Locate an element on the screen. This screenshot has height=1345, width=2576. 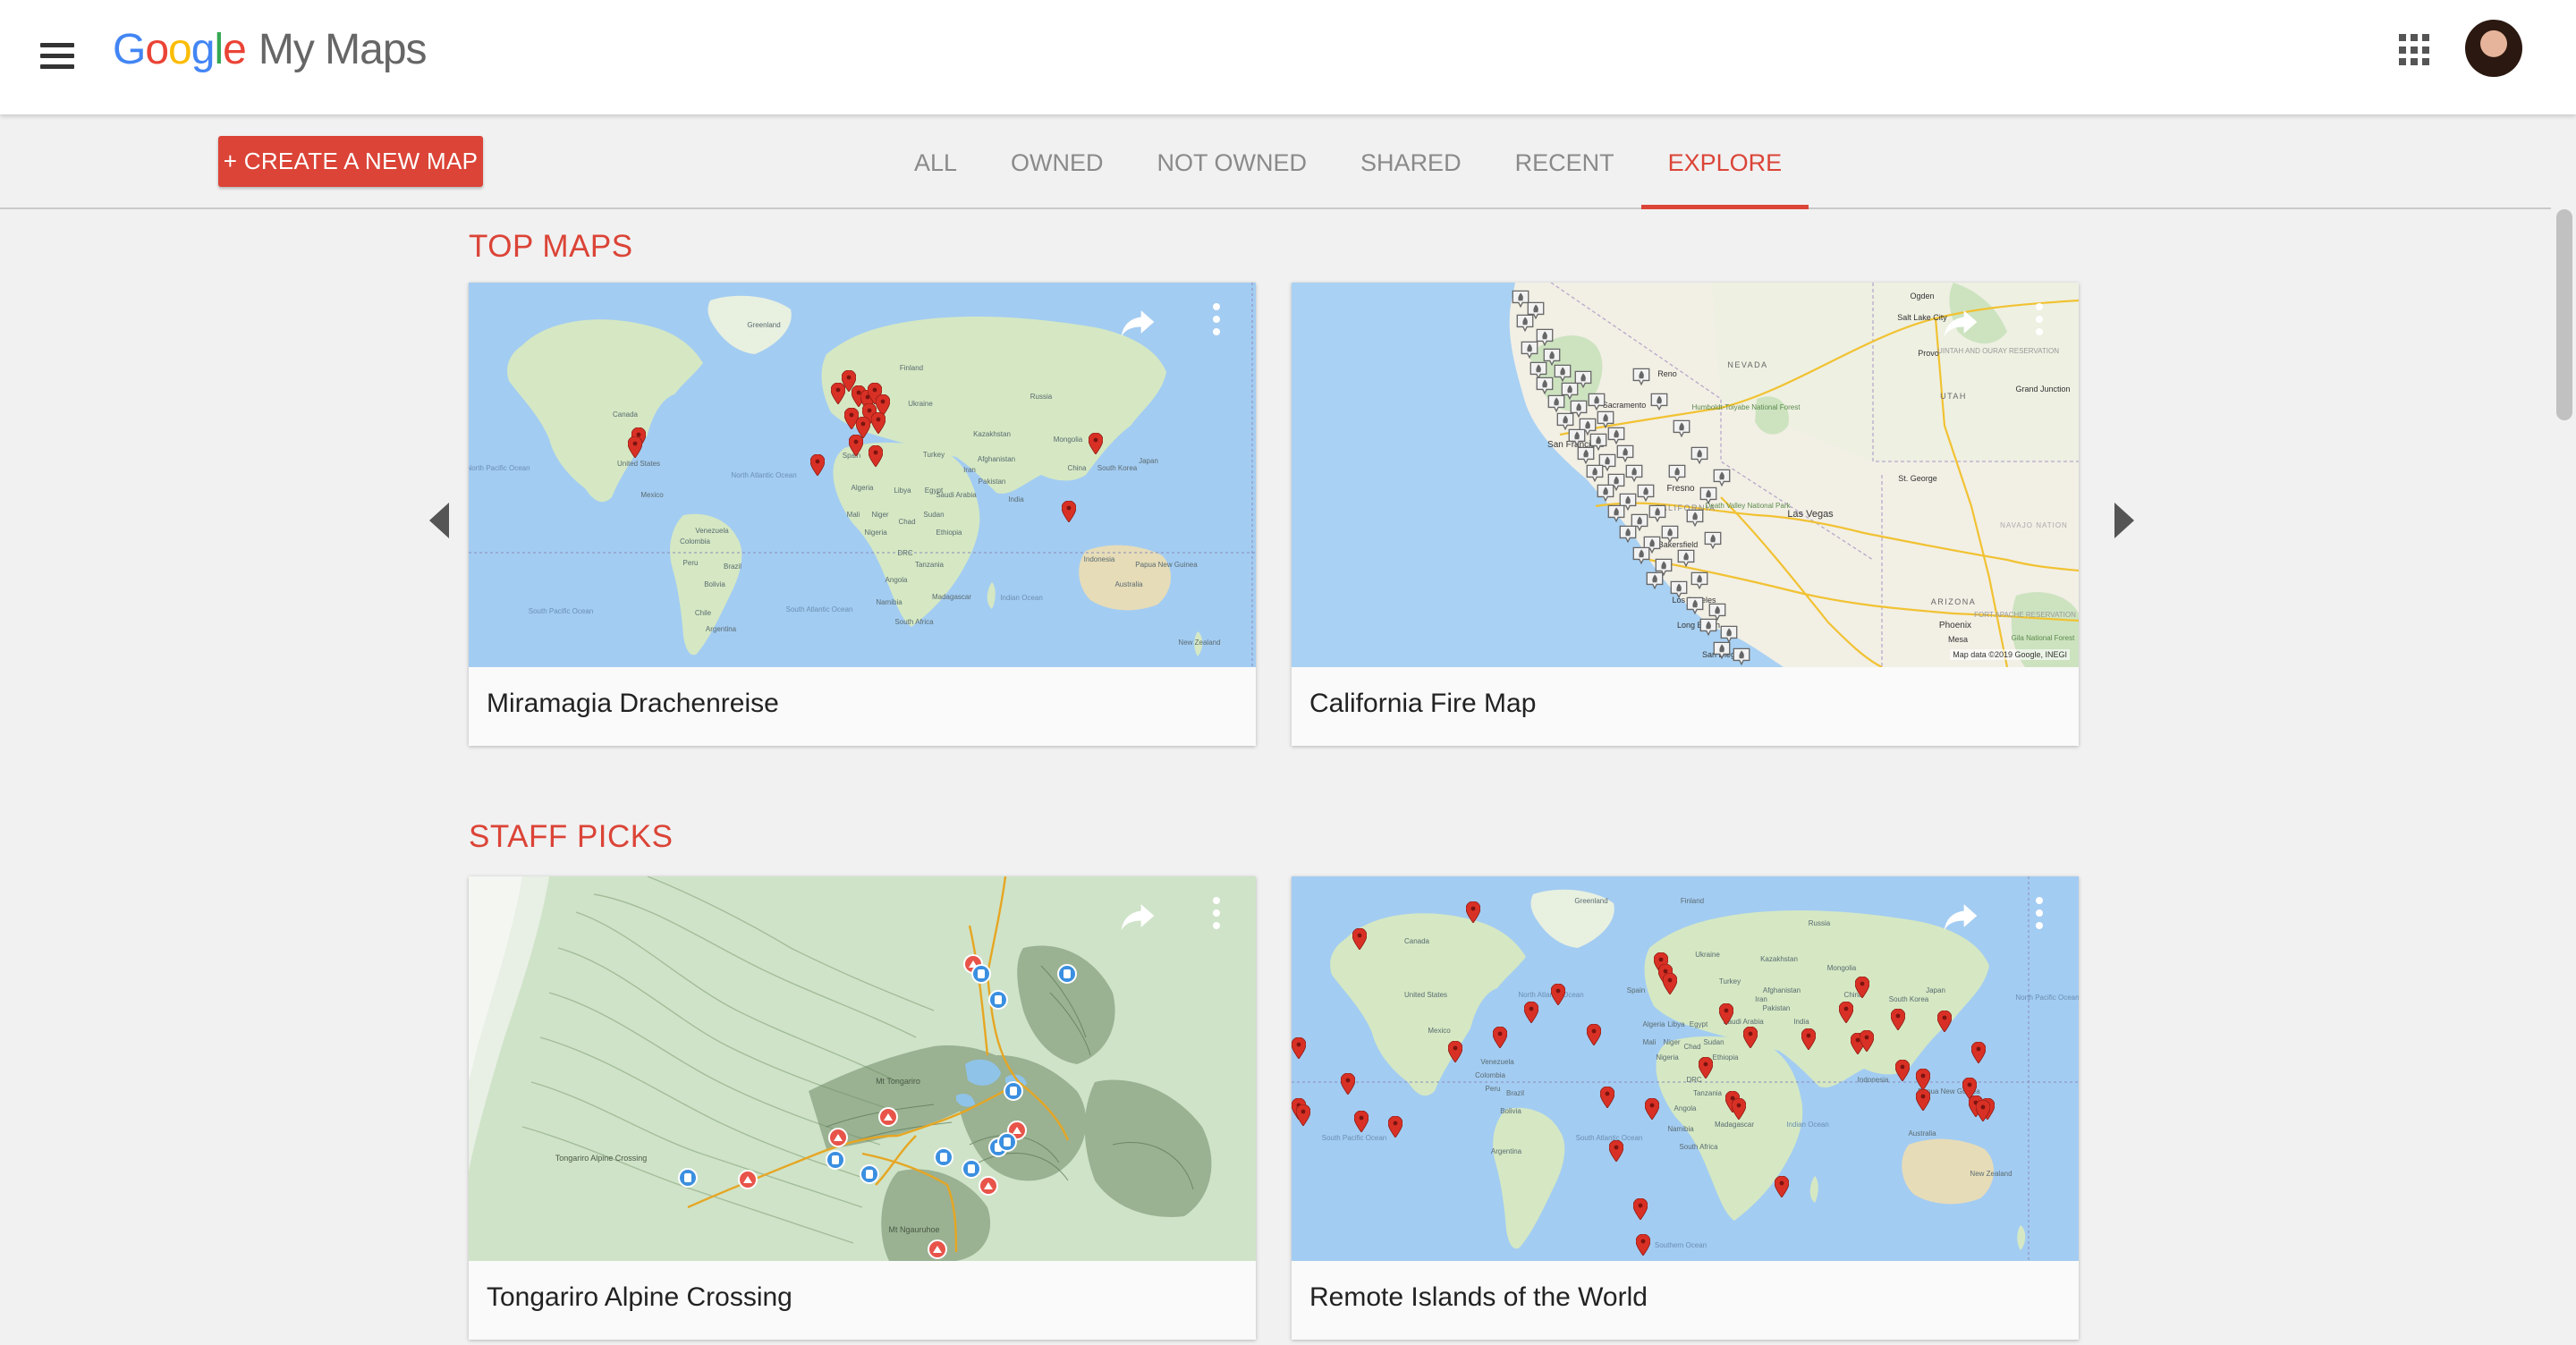
map-label: Southern Ocean is located at coordinates (1681, 1245).